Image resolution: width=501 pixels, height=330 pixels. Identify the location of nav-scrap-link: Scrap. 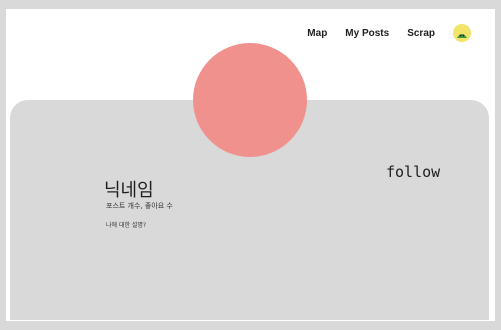
(421, 33).